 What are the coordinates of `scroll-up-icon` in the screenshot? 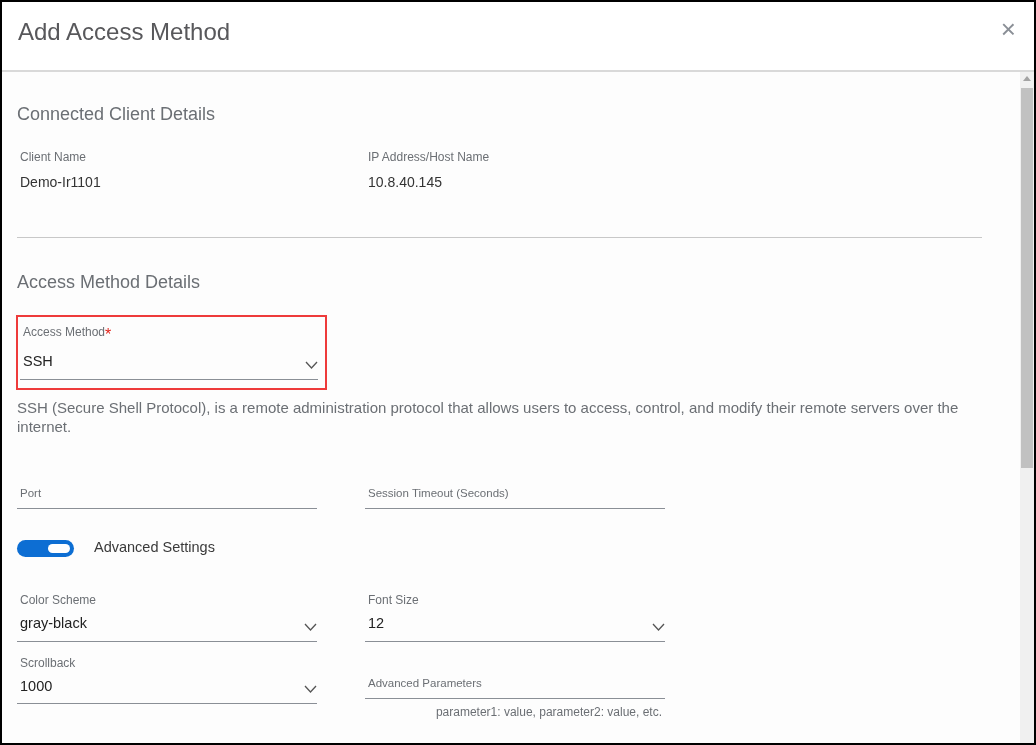 It's located at (1027, 78).